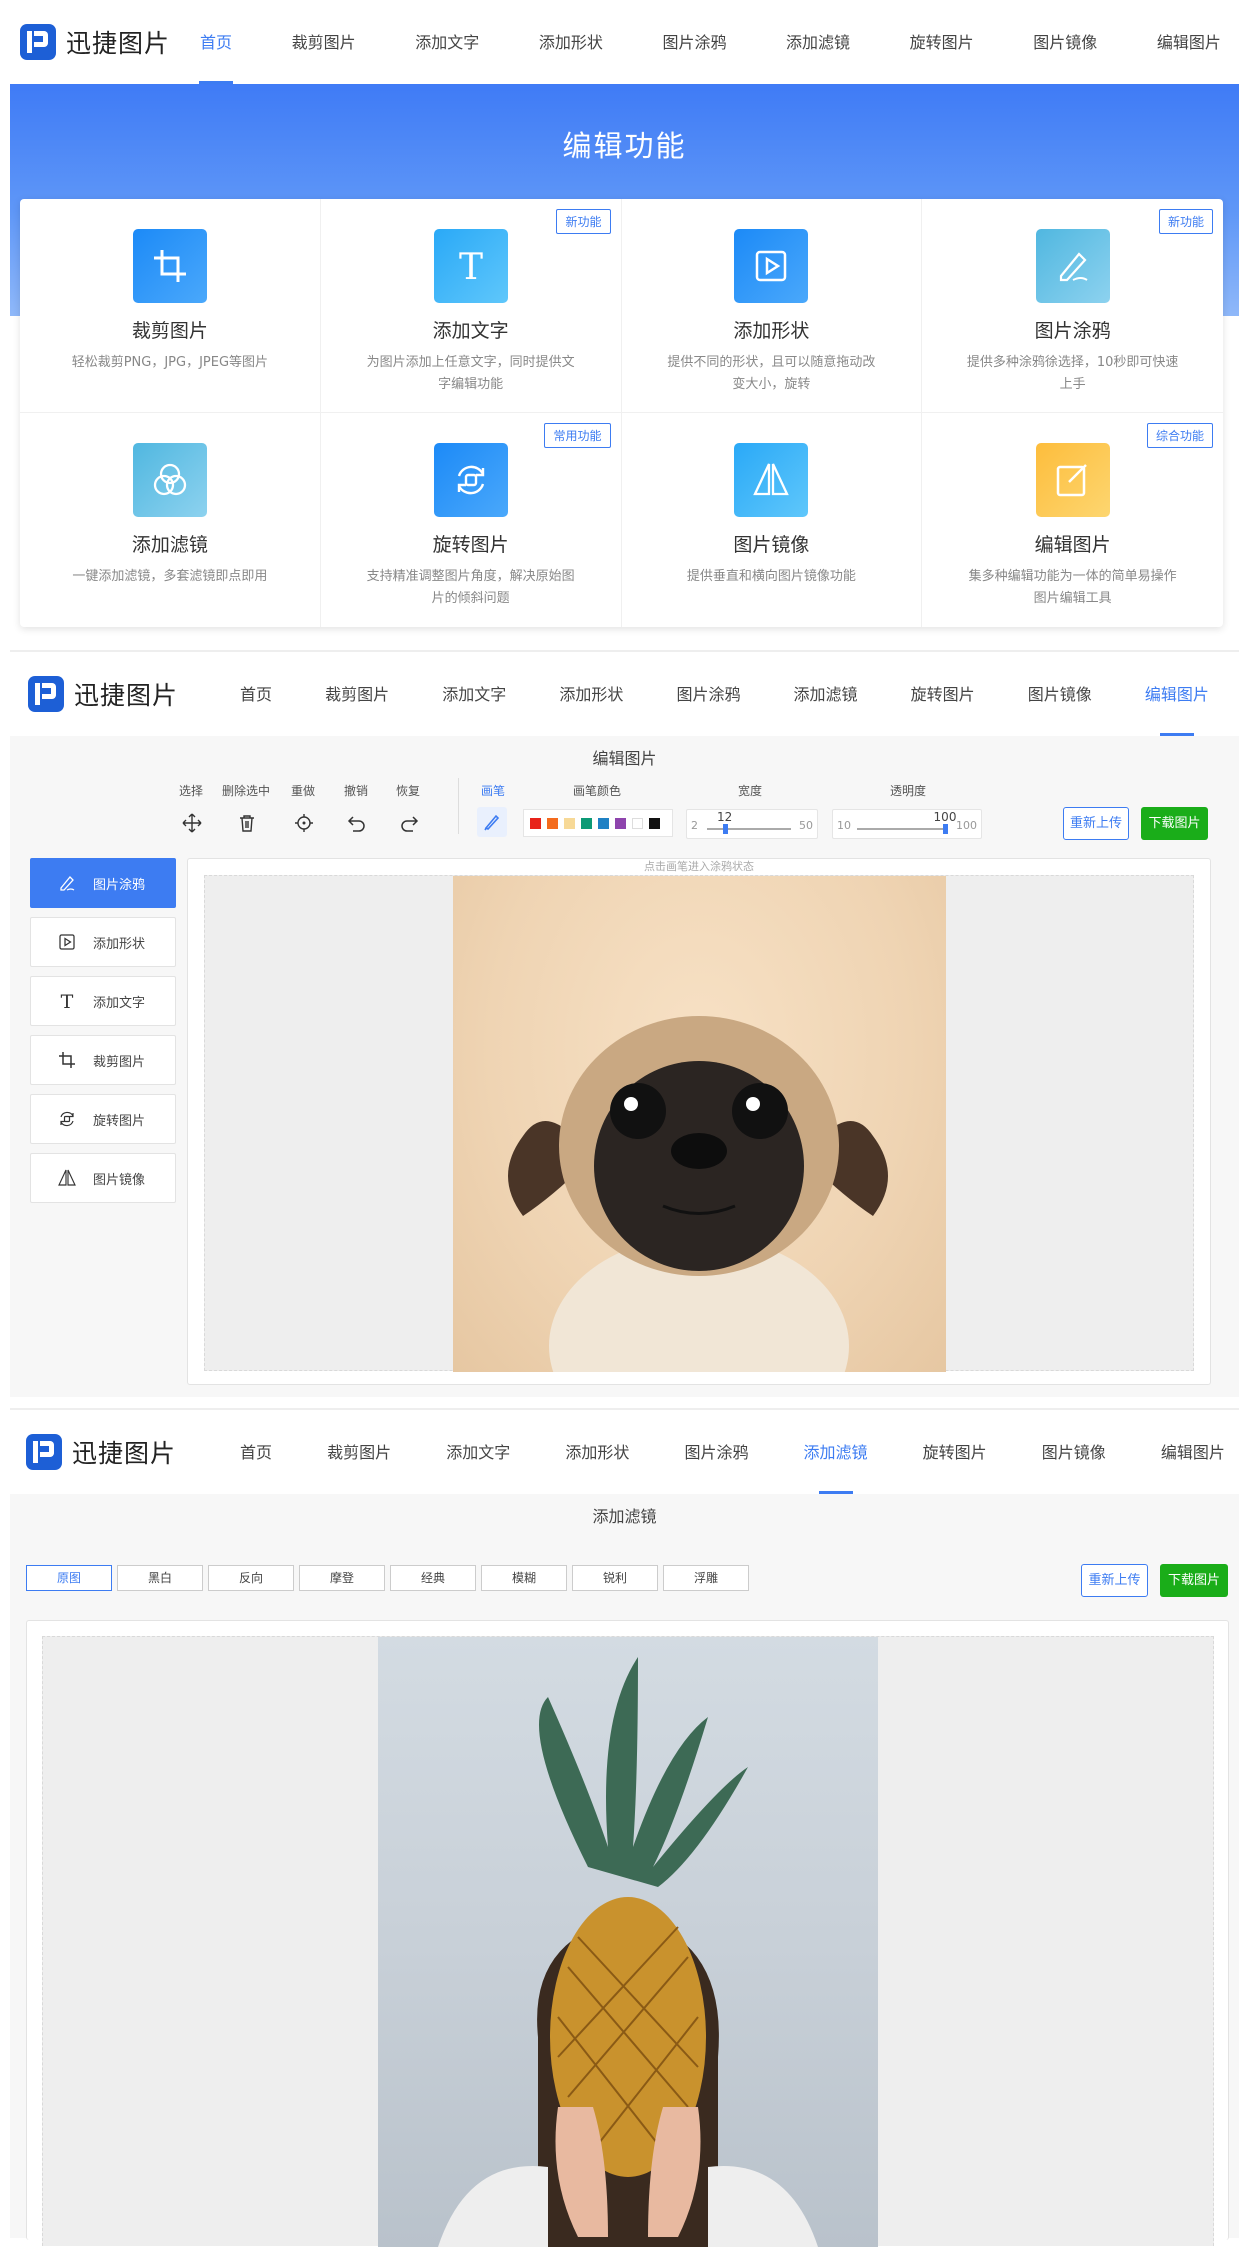 This screenshot has height=2247, width=1248. Describe the element at coordinates (771, 480) in the screenshot. I see `mirror-icon` at that location.